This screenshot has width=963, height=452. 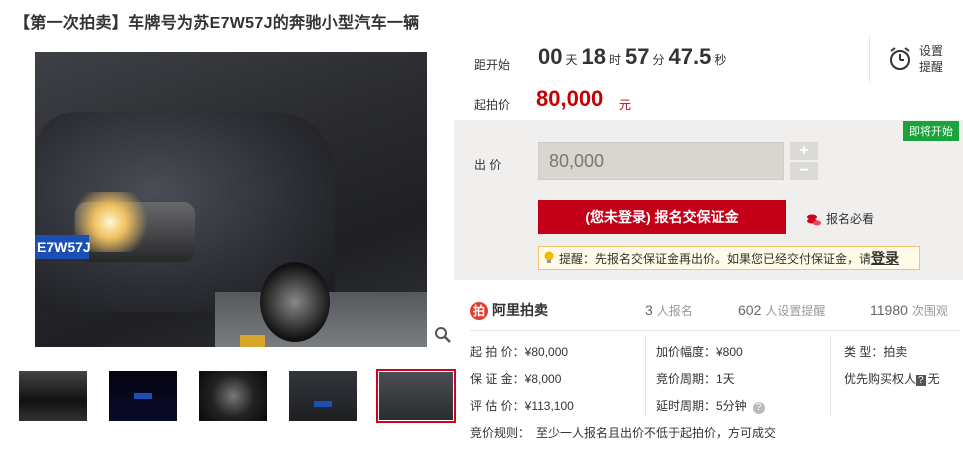 I want to click on tip-text: 提醒：先报名交保证金再出价。如果您已经交付保证金，请, so click(x=715, y=259).